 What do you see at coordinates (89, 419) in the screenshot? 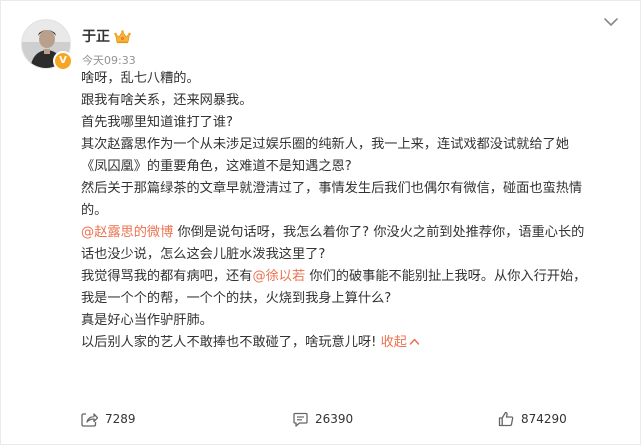
I see `share-icon` at bounding box center [89, 419].